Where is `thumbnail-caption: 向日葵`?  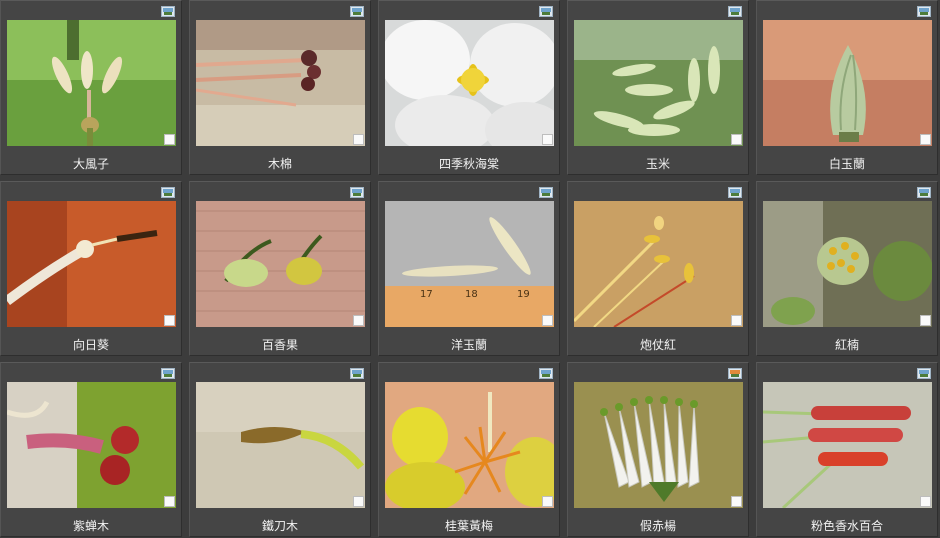
thumbnail-caption: 向日葵 is located at coordinates (90, 345).